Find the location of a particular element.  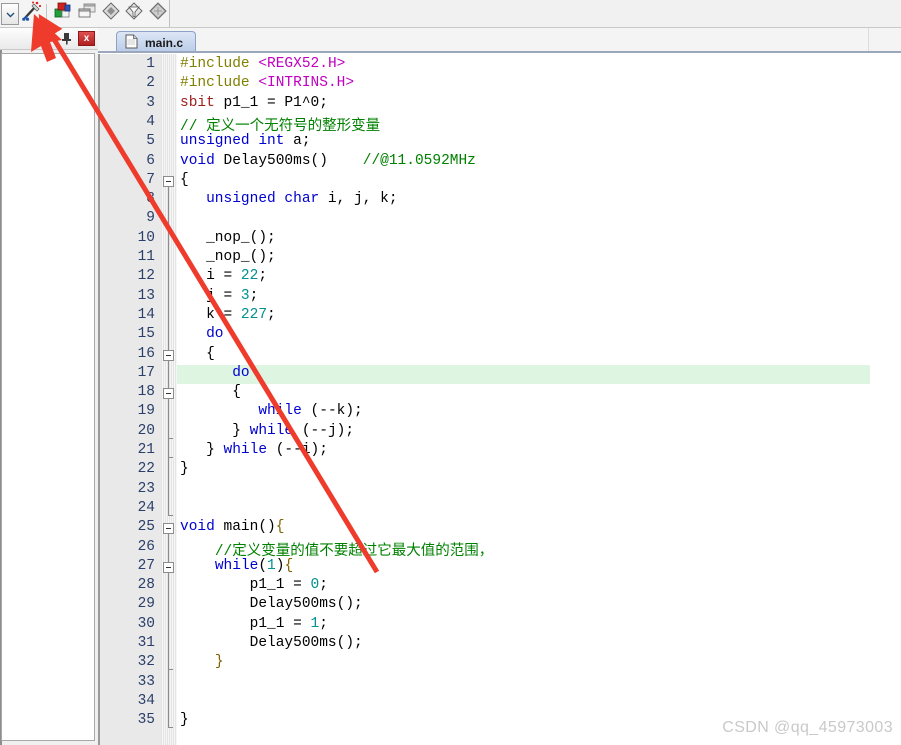

code-line: 27 while(1){ is located at coordinates (499, 567).